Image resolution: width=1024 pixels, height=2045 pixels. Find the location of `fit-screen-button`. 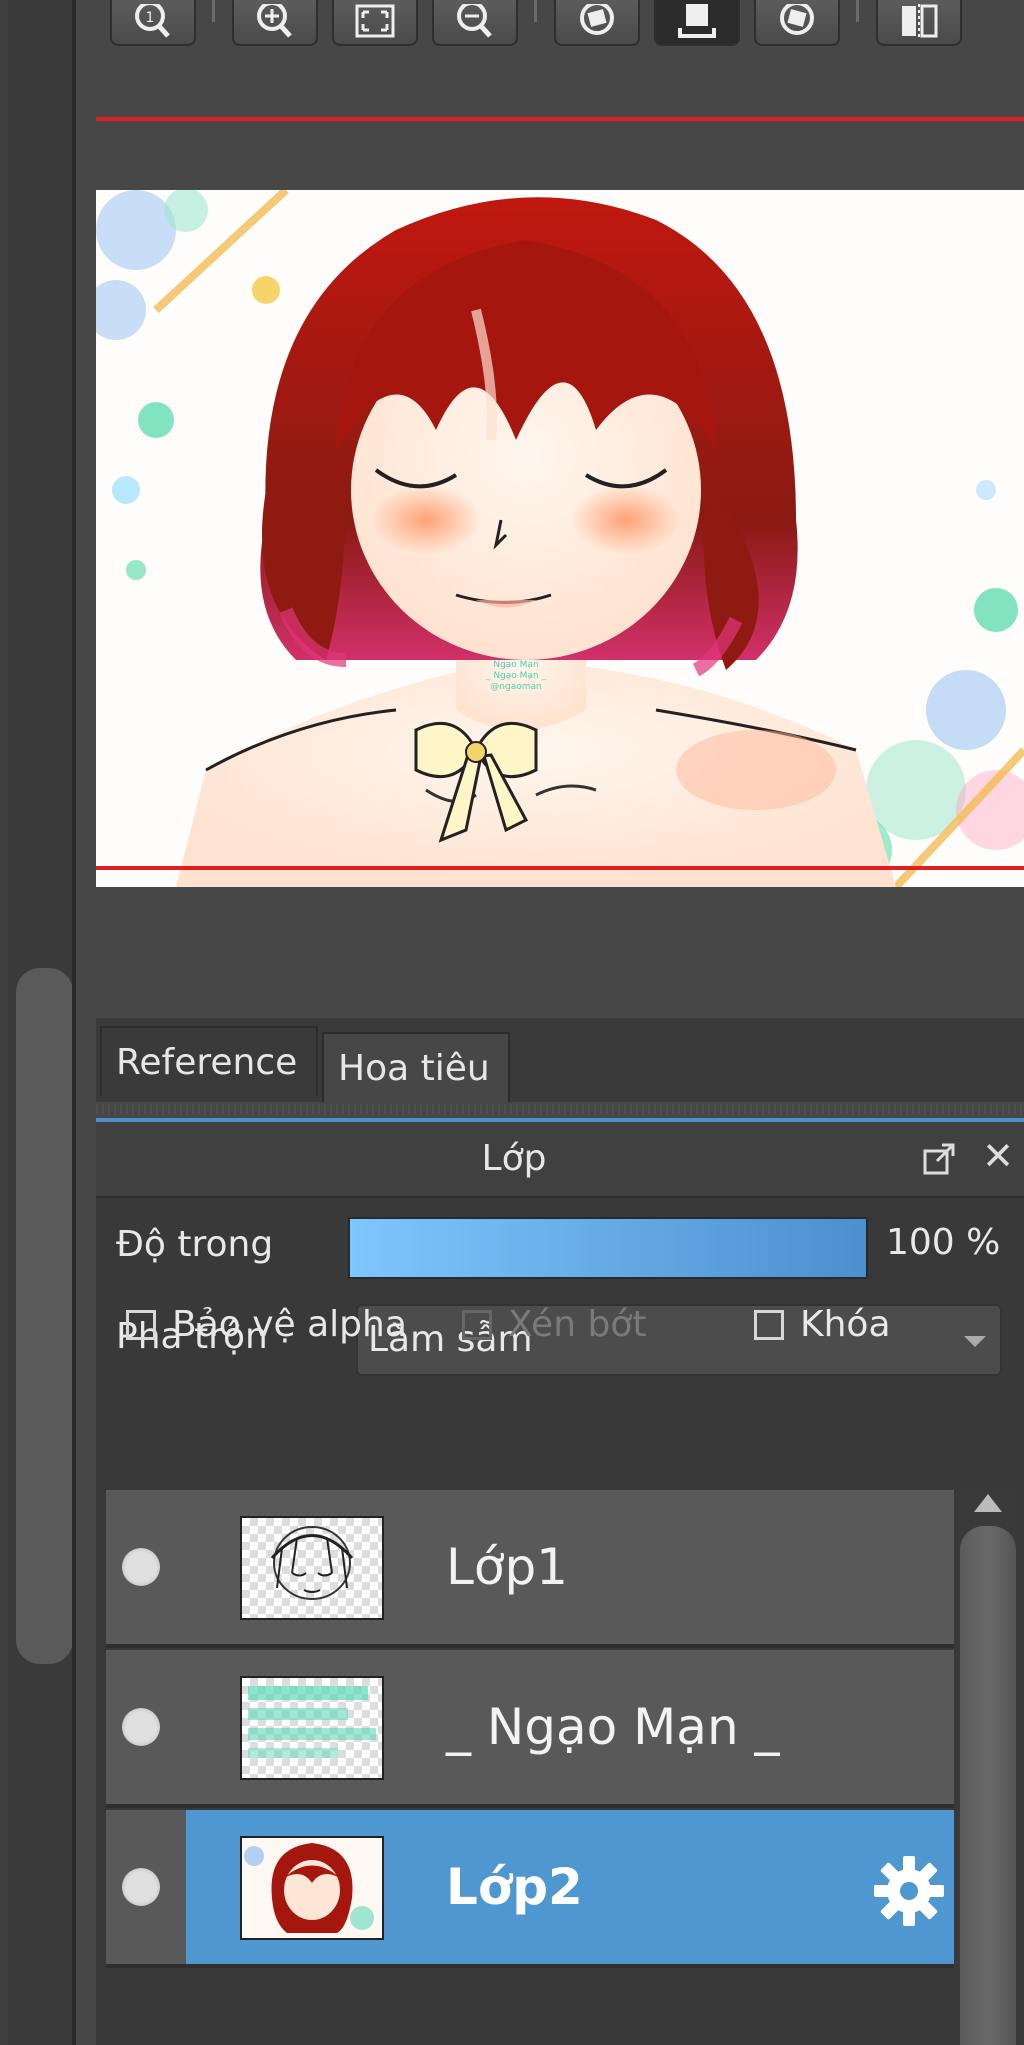

fit-screen-button is located at coordinates (375, 23).